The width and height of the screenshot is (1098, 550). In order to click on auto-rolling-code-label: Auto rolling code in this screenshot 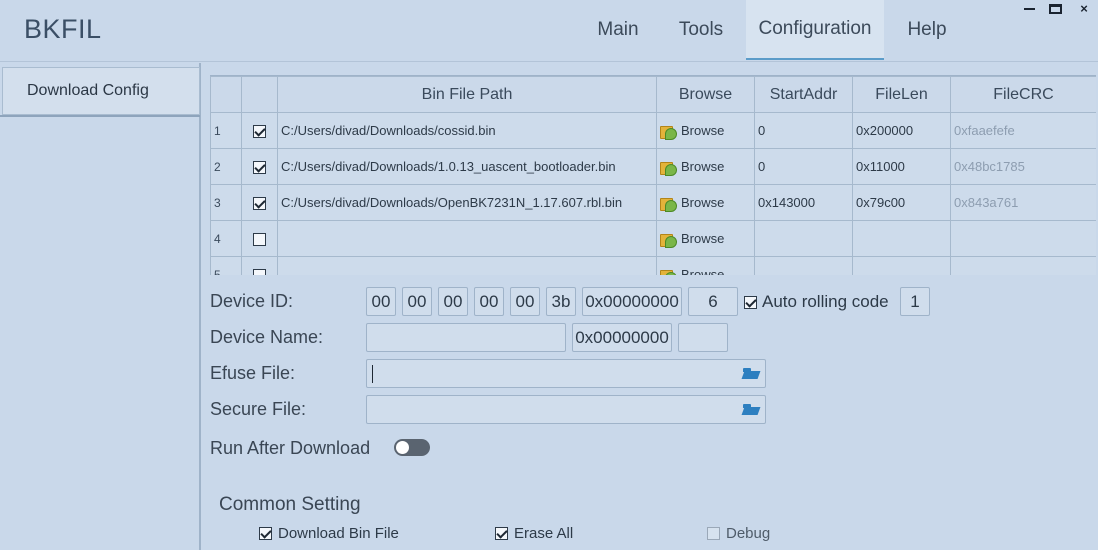, I will do `click(825, 301)`.